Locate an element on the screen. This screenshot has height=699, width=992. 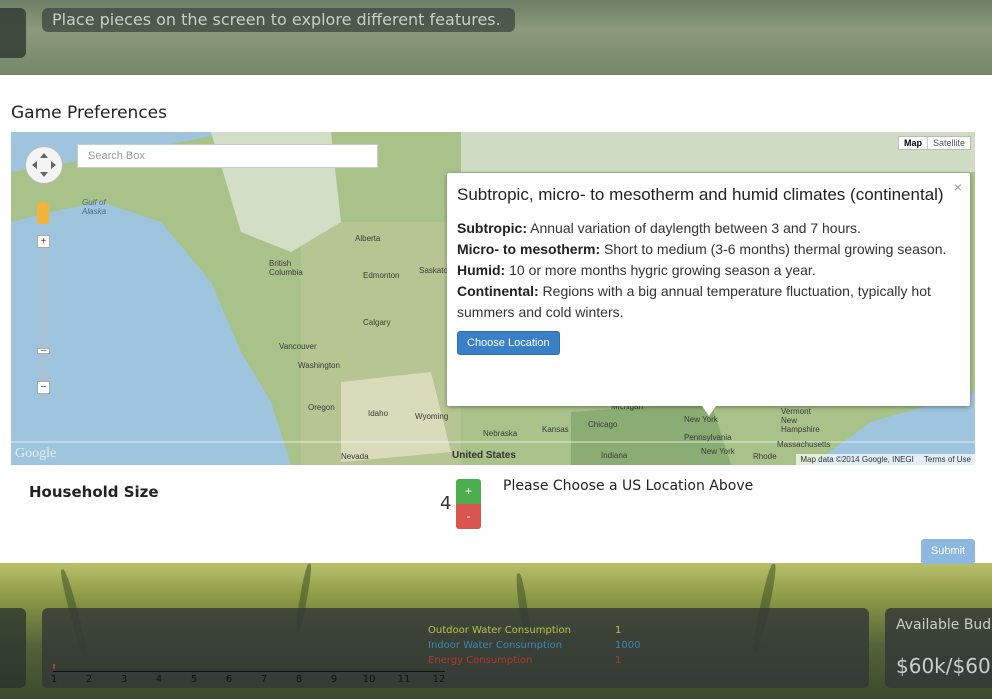
timeline-tick: 9 is located at coordinates (334, 679).